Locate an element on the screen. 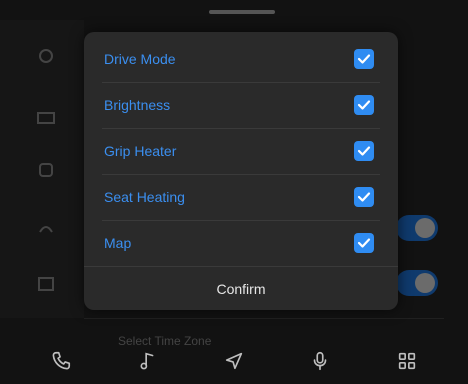 The height and width of the screenshot is (384, 468). checkbox-label: Map is located at coordinates (118, 243).